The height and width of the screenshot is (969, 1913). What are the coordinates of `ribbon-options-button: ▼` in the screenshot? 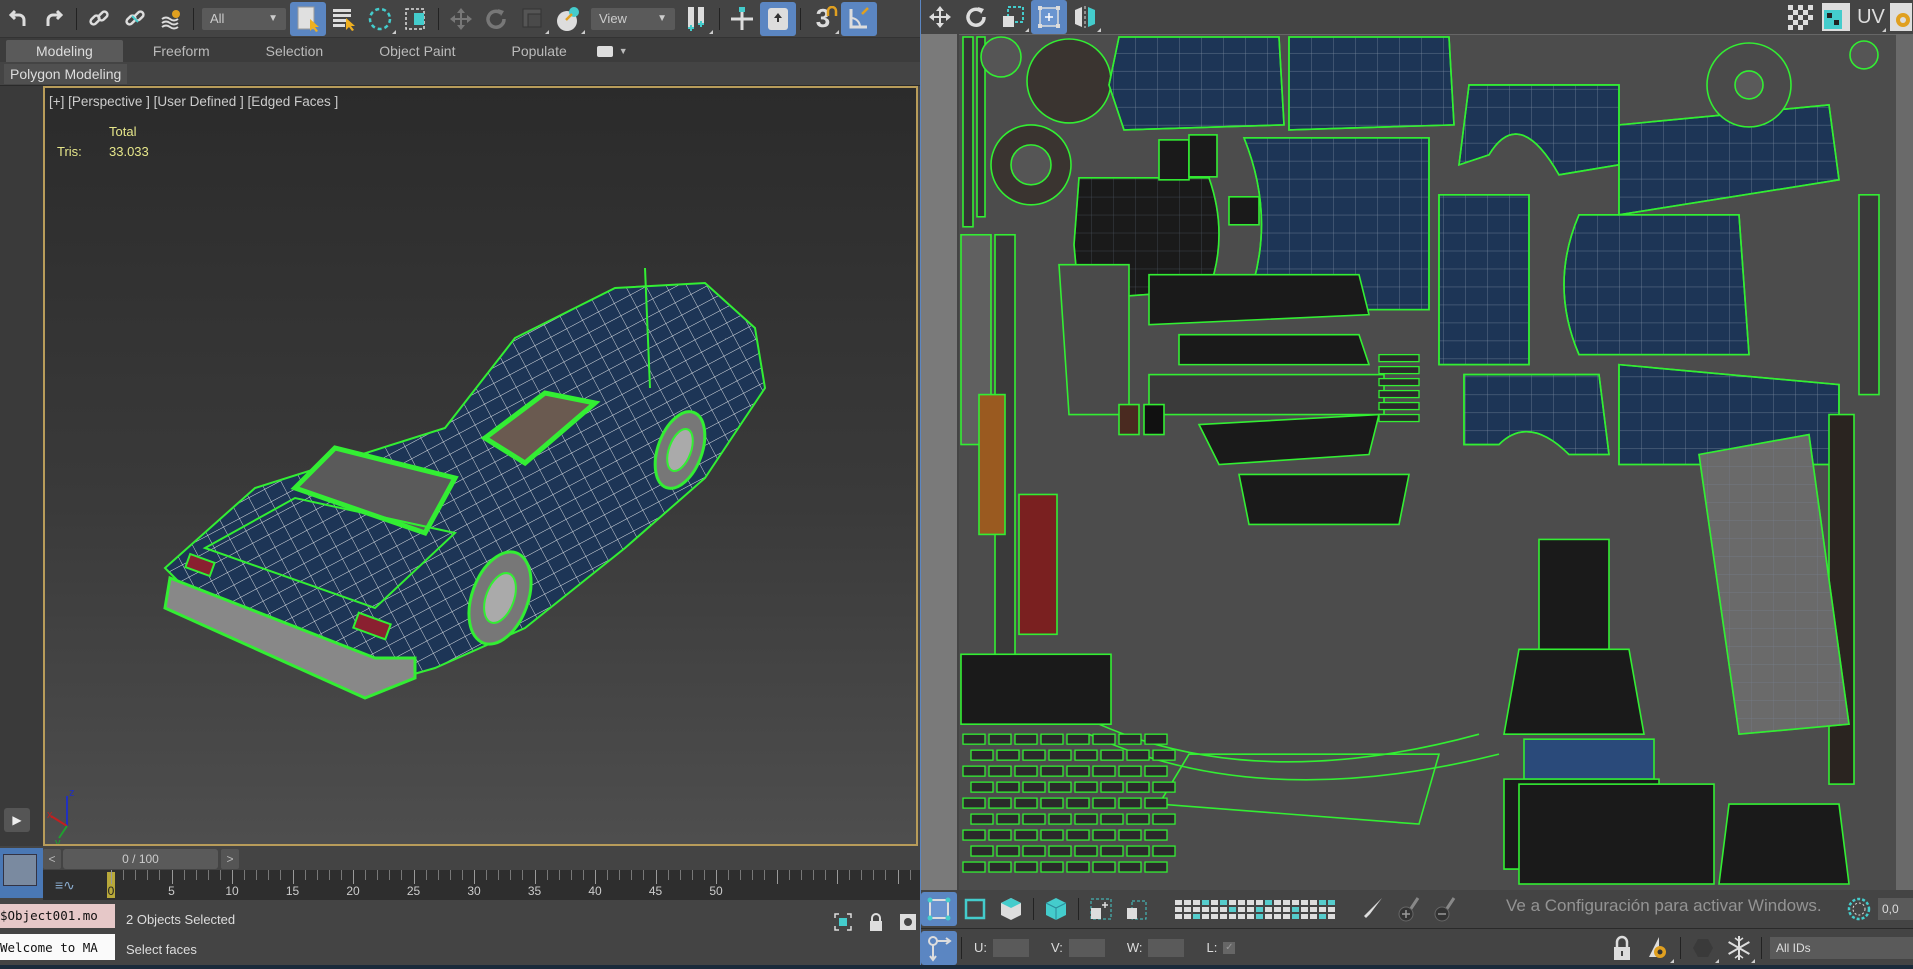 It's located at (612, 51).